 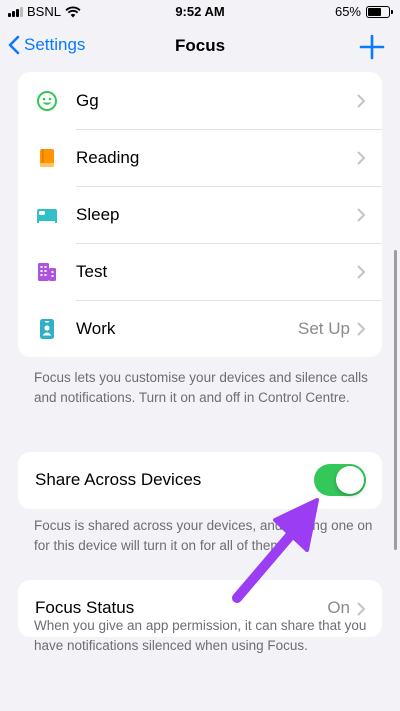 What do you see at coordinates (372, 47) in the screenshot?
I see `plus-icon` at bounding box center [372, 47].